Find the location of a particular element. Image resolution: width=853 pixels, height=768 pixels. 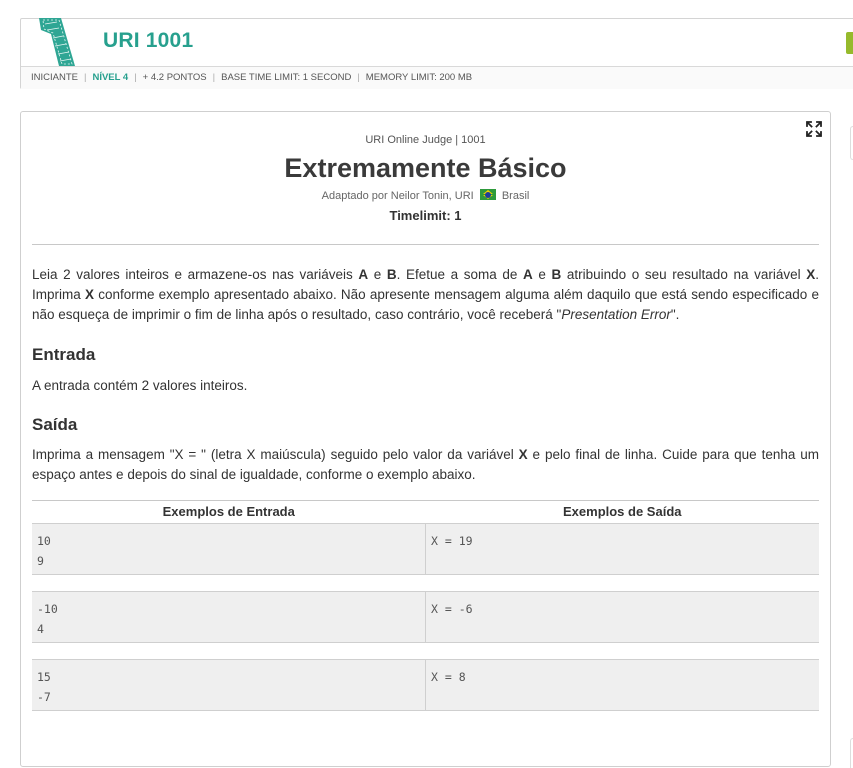

example-row: 15 -7 X = 8 is located at coordinates (425, 685).